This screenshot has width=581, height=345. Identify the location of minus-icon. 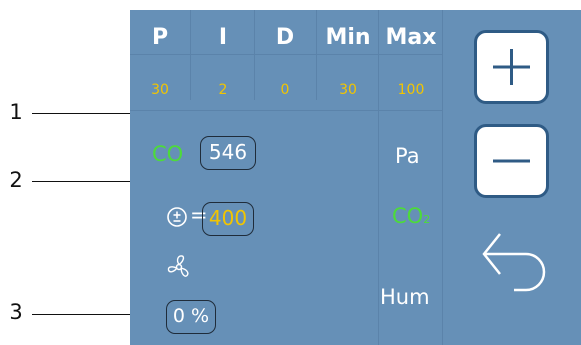
(511, 161).